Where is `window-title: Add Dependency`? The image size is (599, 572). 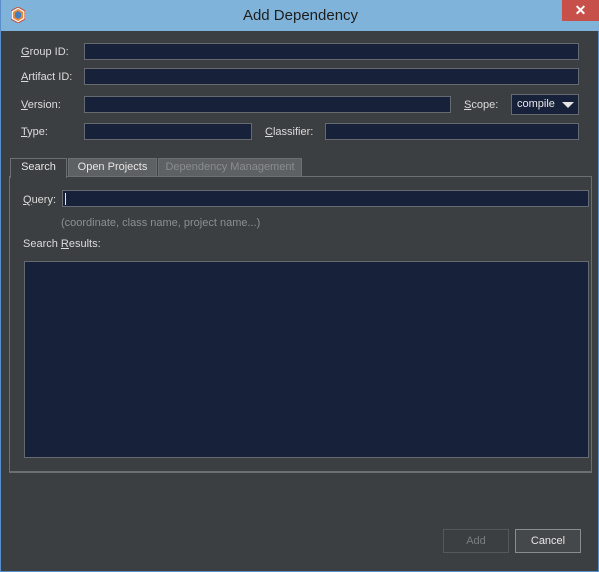 window-title: Add Dependency is located at coordinates (300, 15).